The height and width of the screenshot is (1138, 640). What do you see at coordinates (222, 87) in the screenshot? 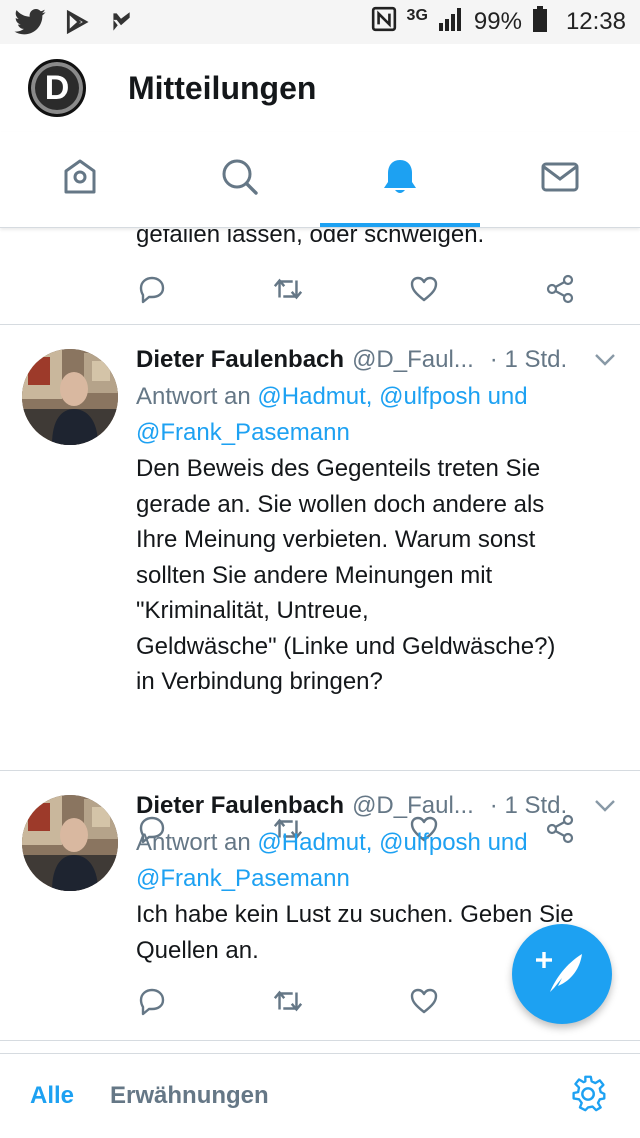
I see `page-title: Mitteilungen` at bounding box center [222, 87].